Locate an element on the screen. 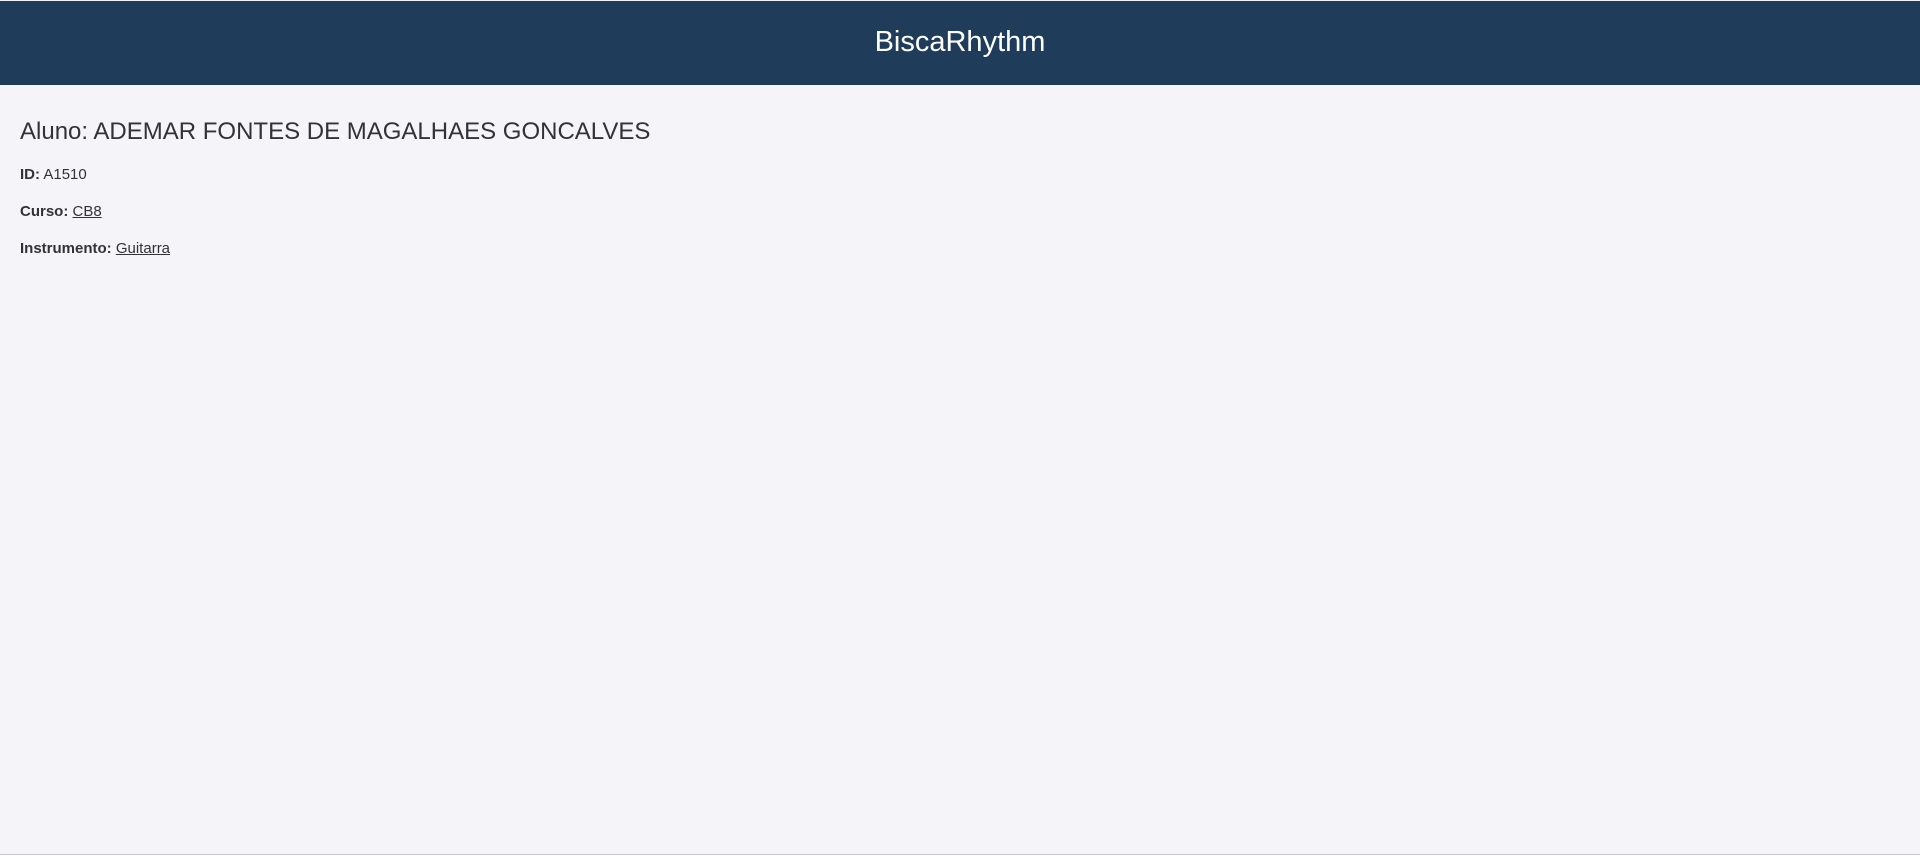 The height and width of the screenshot is (855, 1920). top-header: BiscaRhythm is located at coordinates (960, 43).